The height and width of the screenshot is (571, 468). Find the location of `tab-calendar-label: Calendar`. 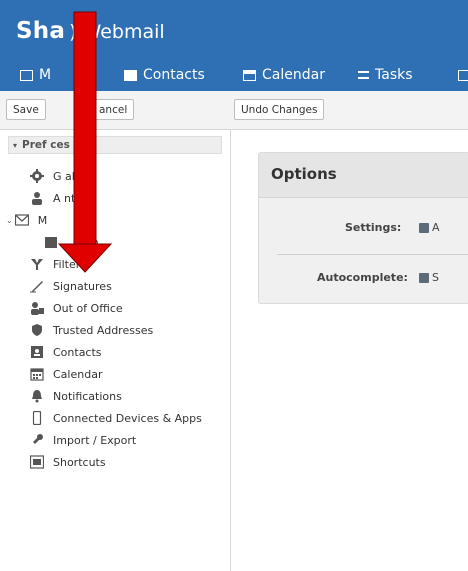

tab-calendar-label: Calendar is located at coordinates (293, 75).